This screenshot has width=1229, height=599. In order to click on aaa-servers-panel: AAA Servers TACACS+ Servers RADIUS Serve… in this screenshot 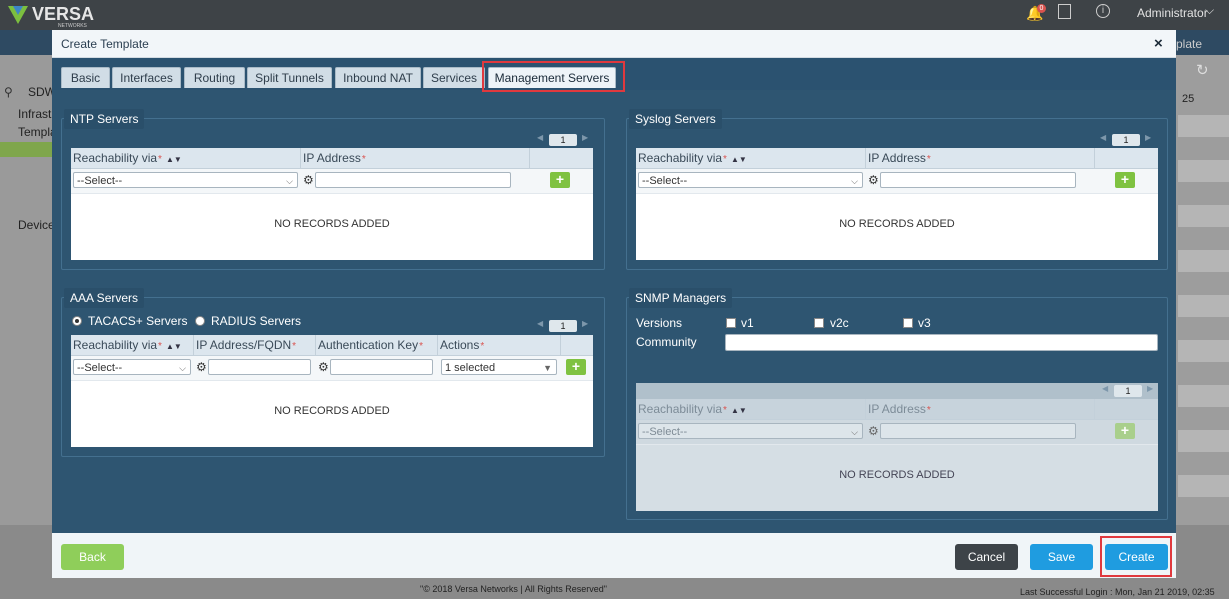, I will do `click(333, 372)`.